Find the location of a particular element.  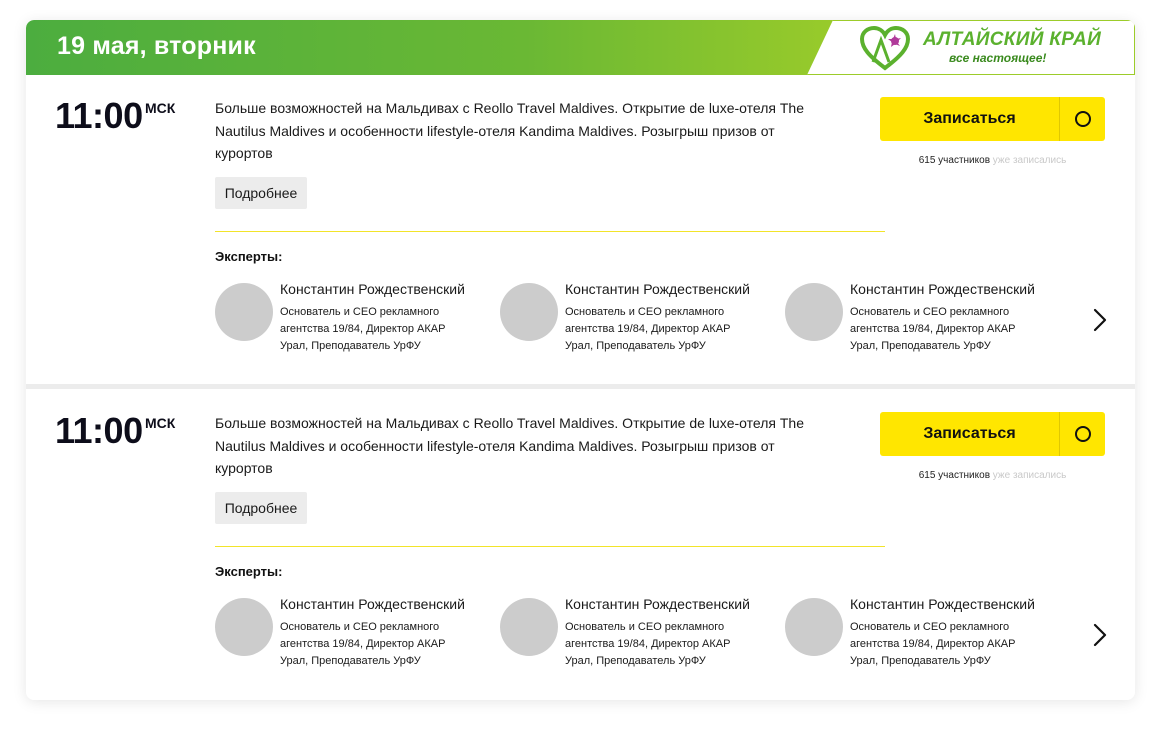

day-title: 19 мая, вторник is located at coordinates (156, 46).